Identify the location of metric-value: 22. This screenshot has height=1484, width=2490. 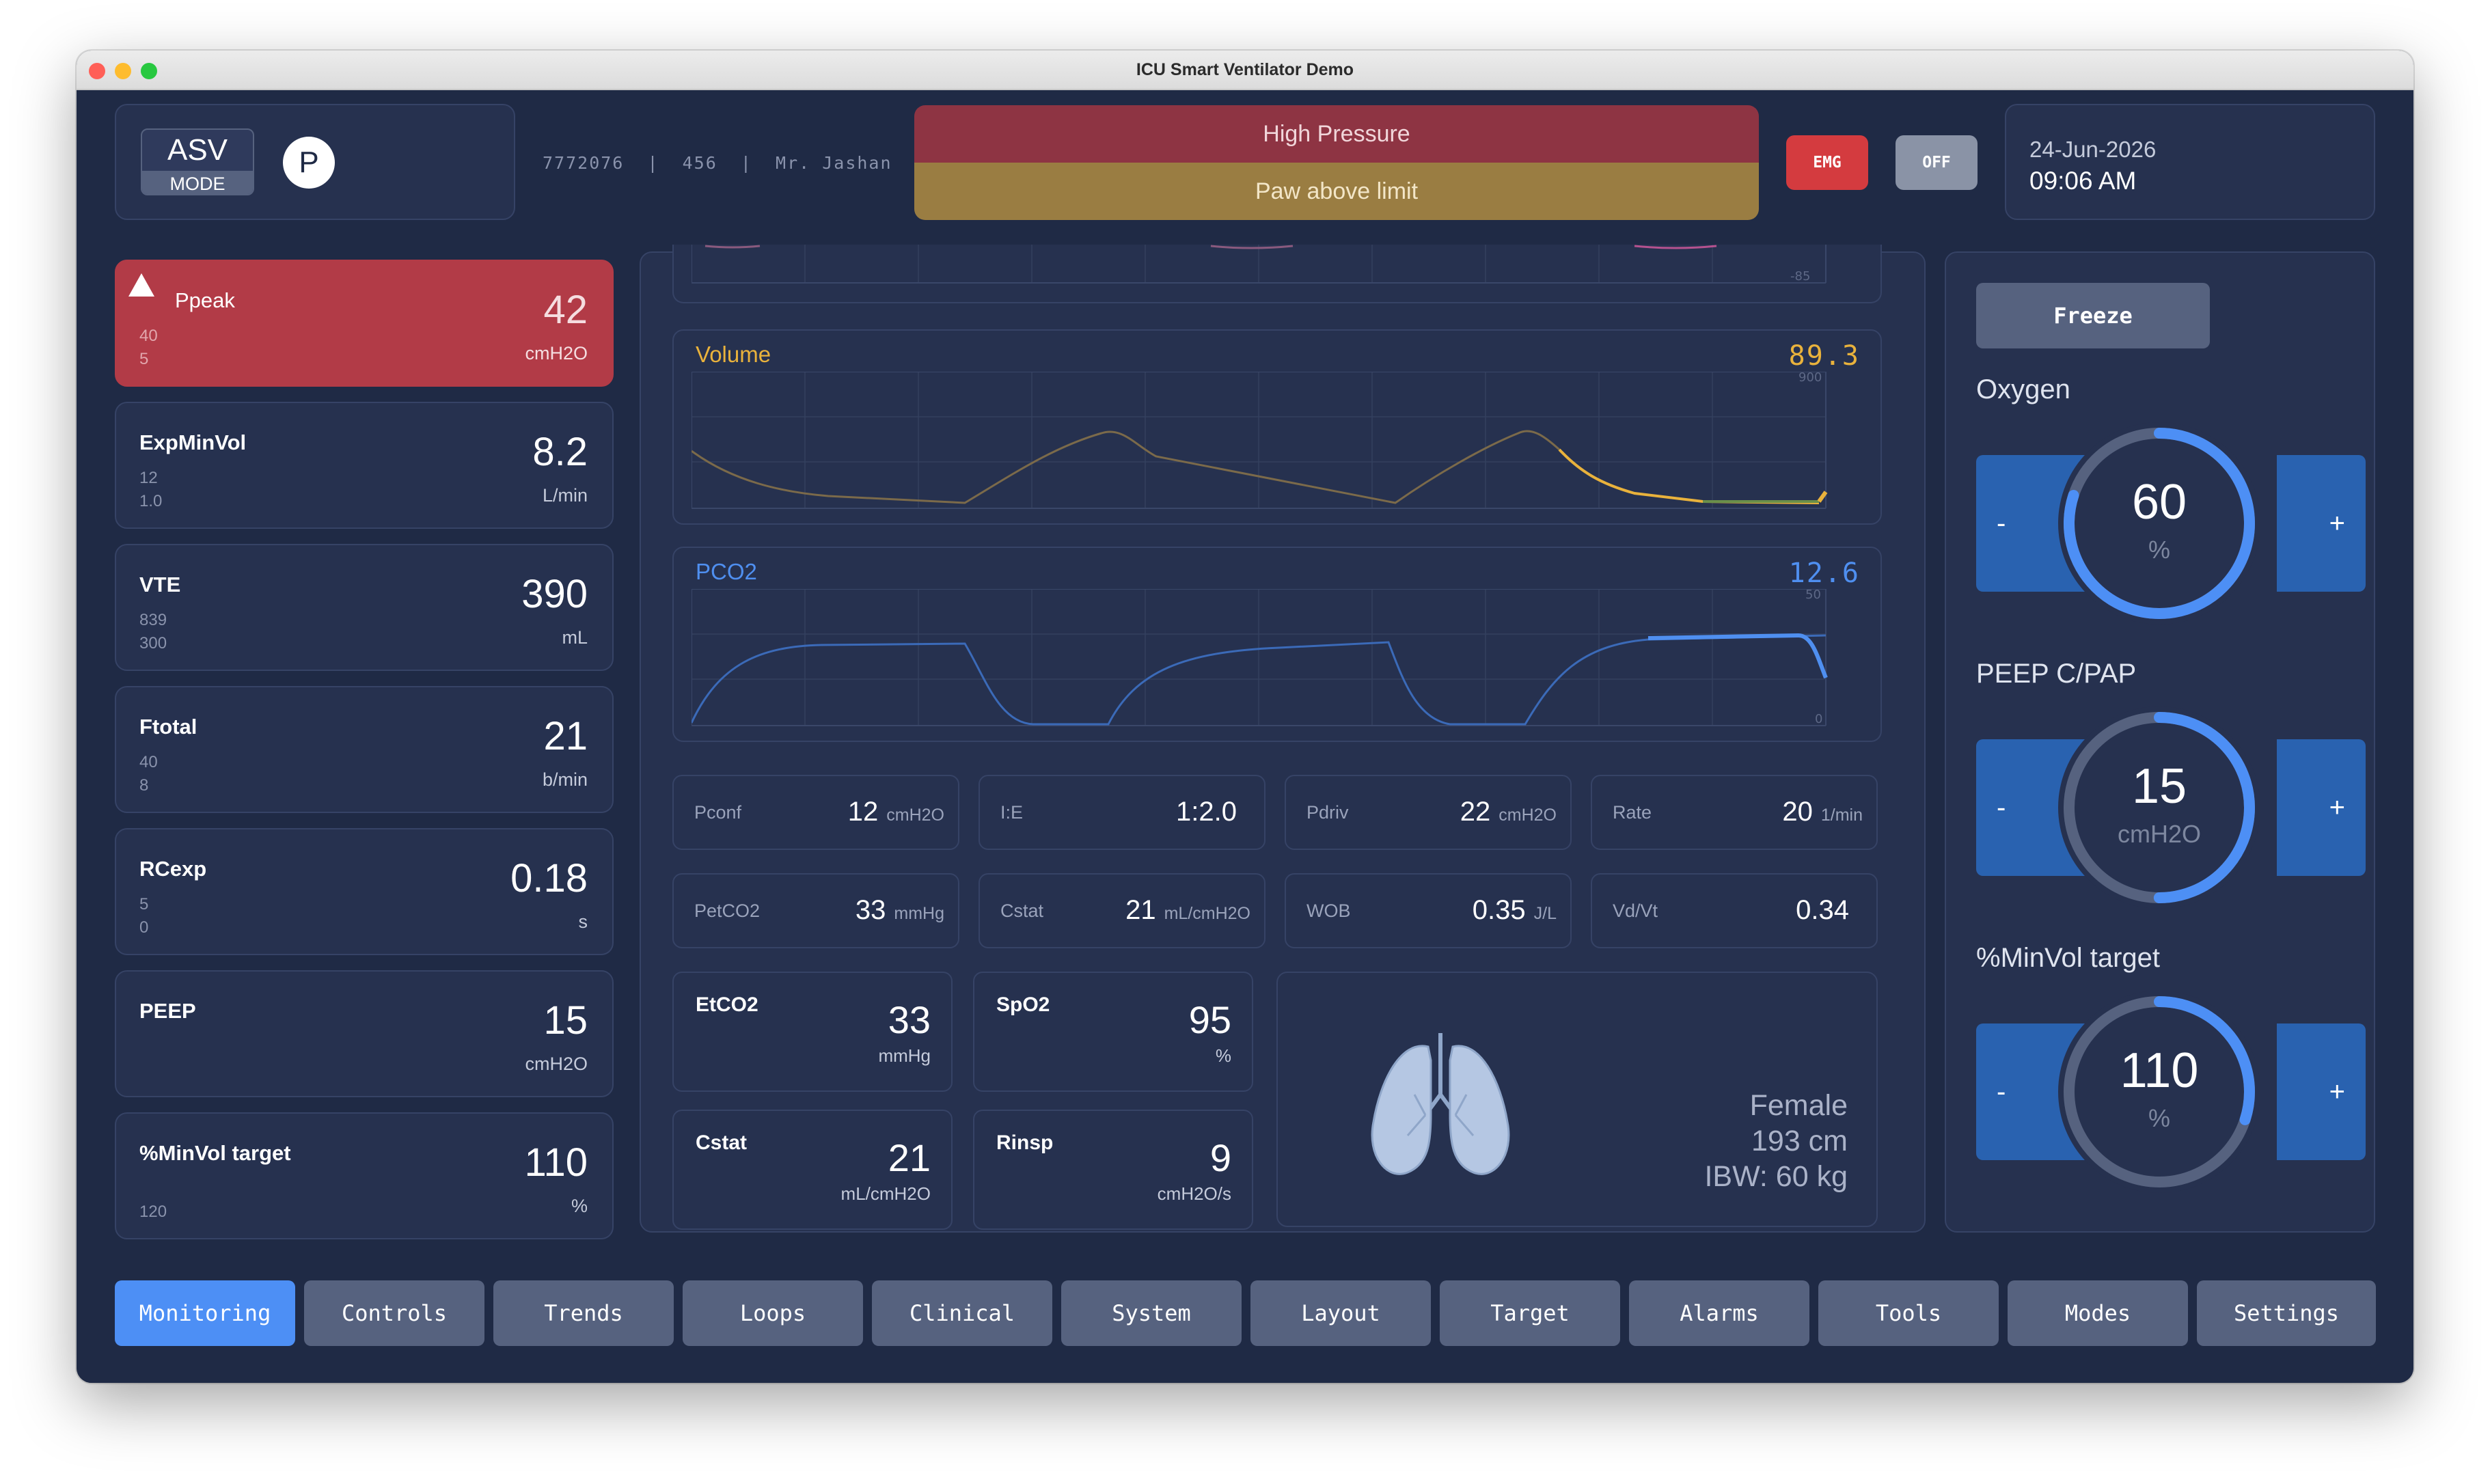
(1475, 812).